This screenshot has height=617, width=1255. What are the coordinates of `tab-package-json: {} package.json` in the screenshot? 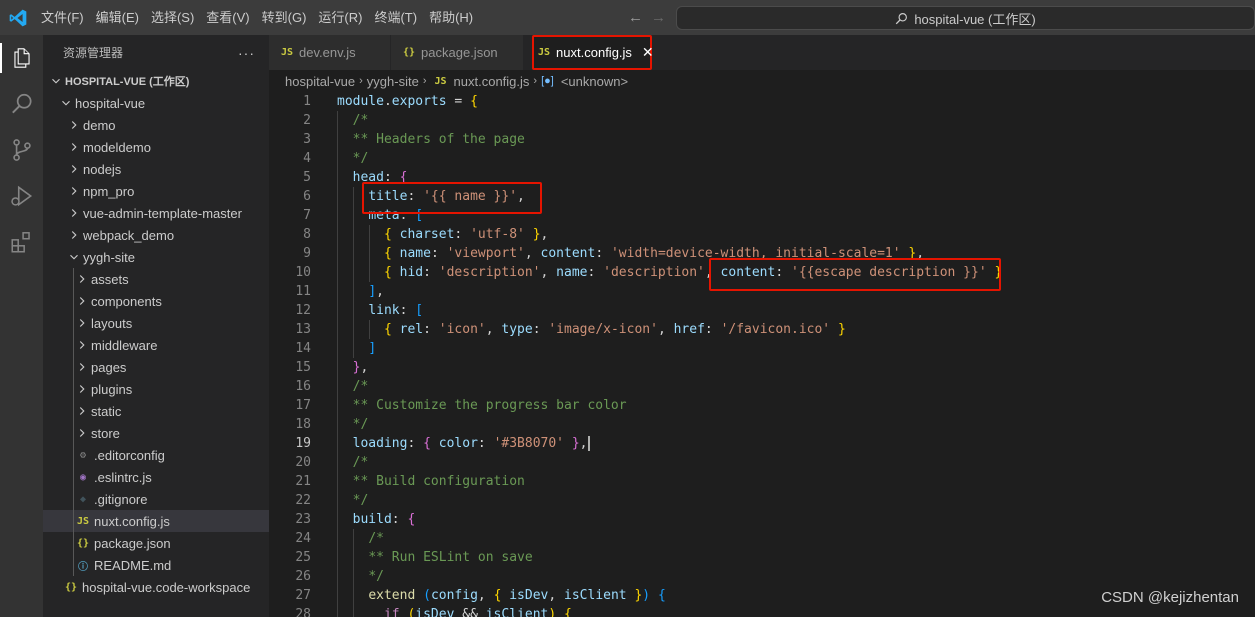 It's located at (457, 52).